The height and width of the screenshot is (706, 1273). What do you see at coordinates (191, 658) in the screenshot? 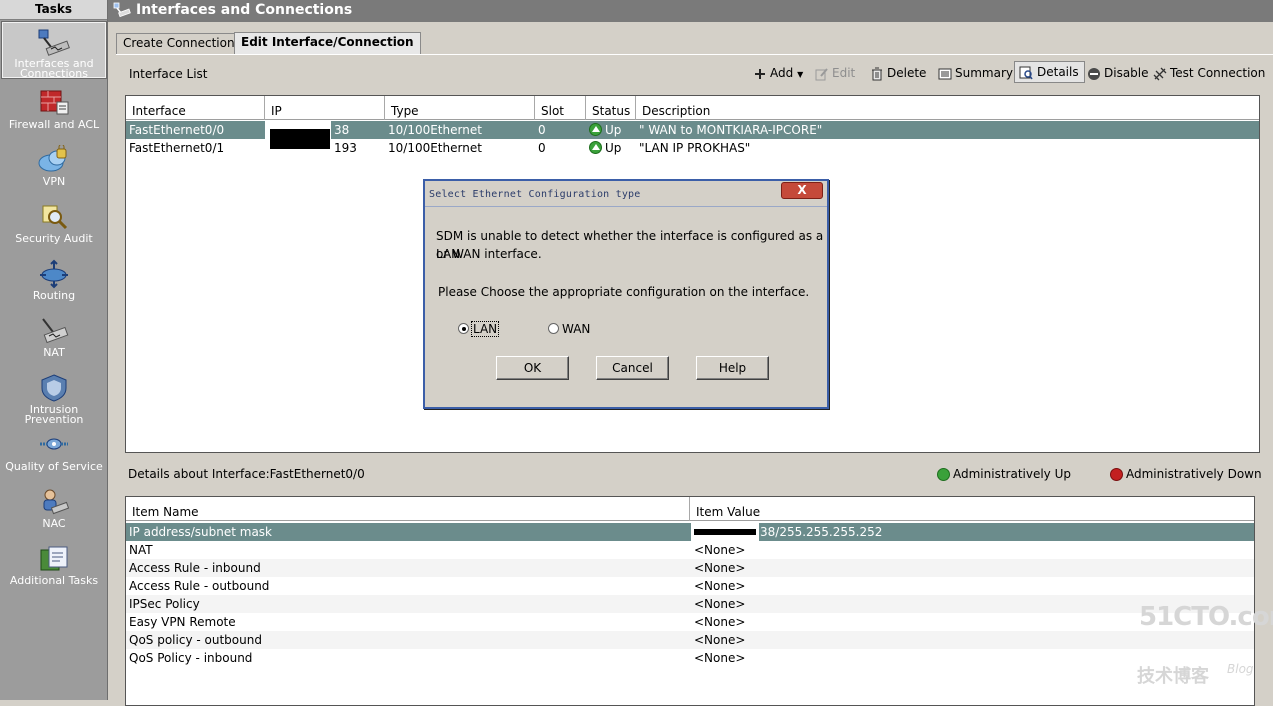
I see `cell-item-name: QoS Policy - inbound` at bounding box center [191, 658].